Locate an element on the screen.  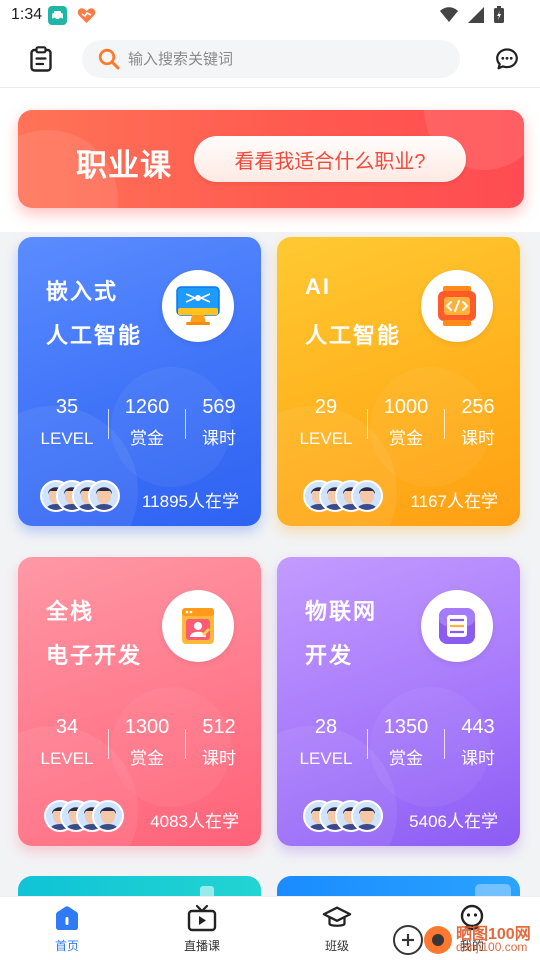
profile-window-icon is located at coordinates (198, 626).